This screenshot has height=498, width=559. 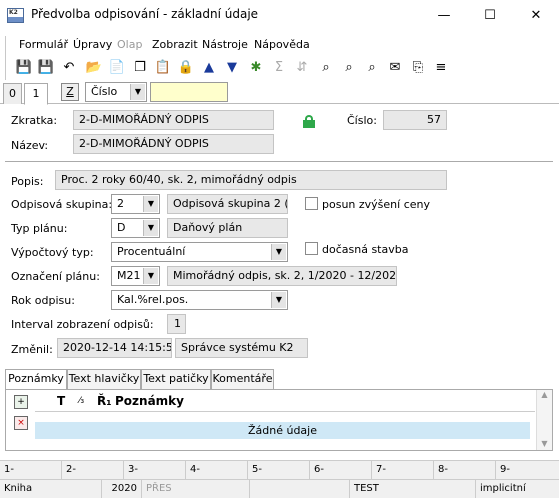 I want to click on fkey-9: 9-, so click(x=527, y=470).